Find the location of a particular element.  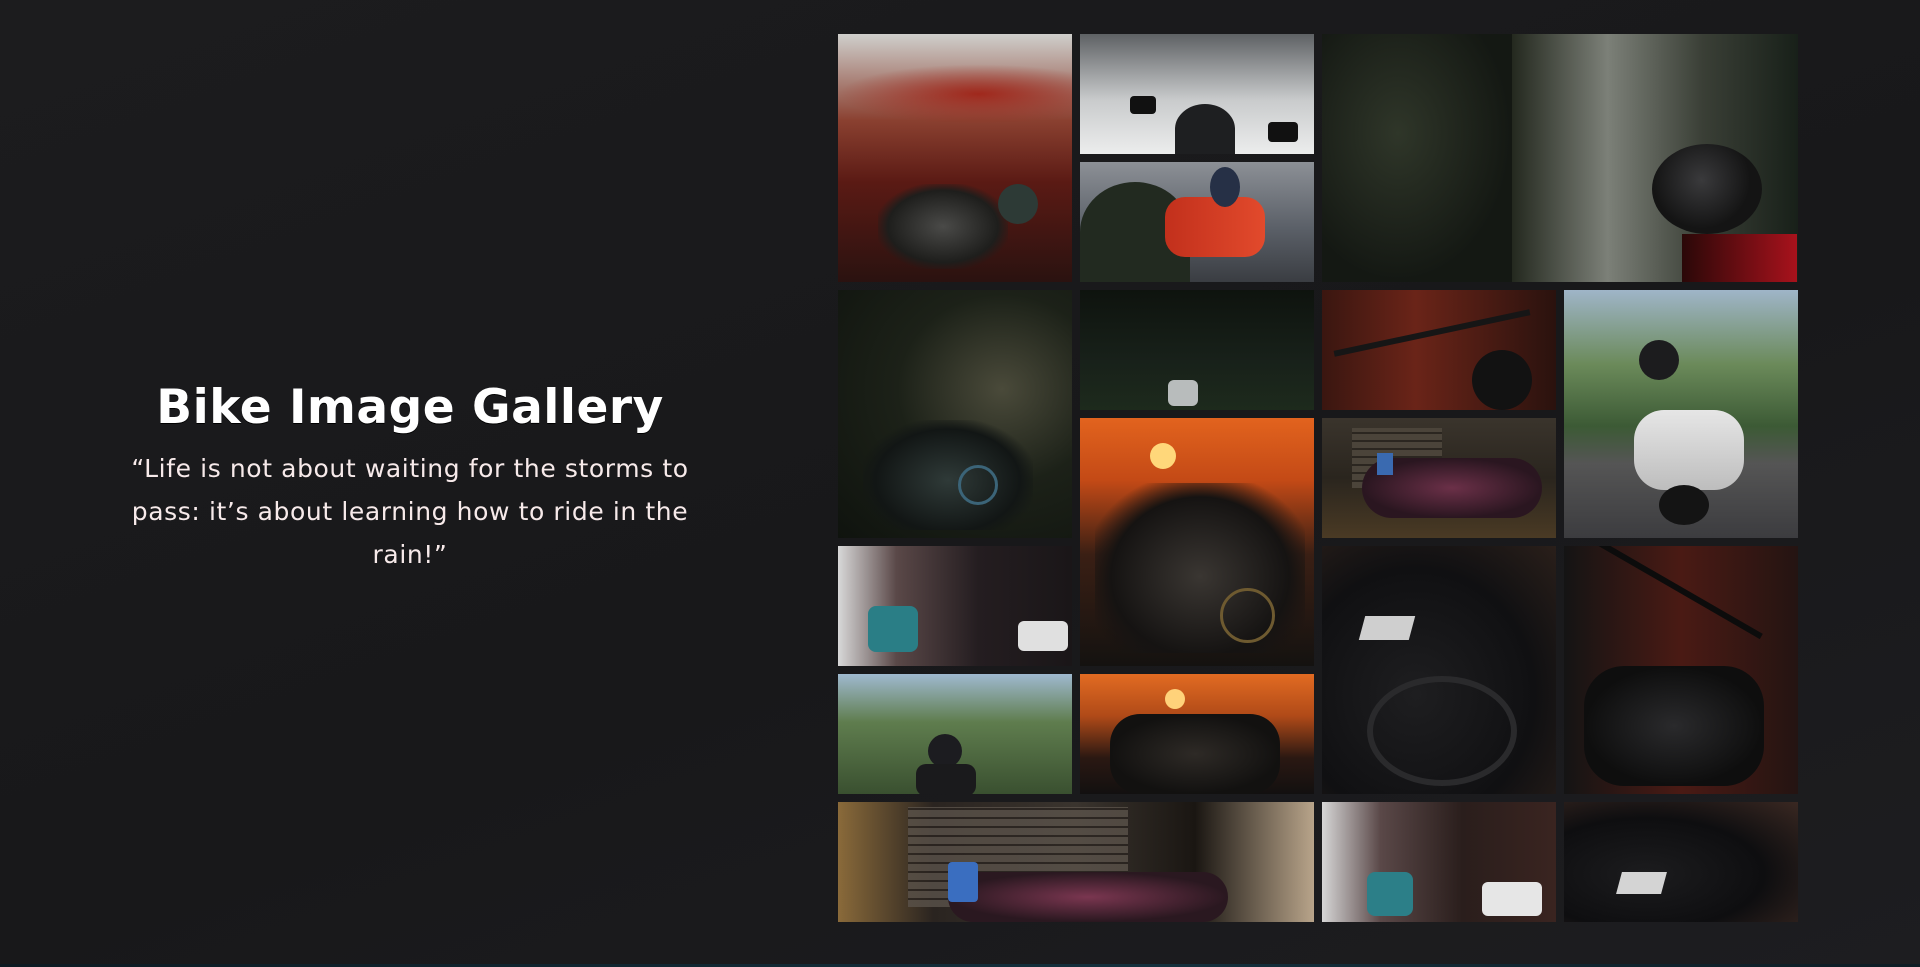

gallery-image-cruiser-dark-red is located at coordinates (1681, 670).